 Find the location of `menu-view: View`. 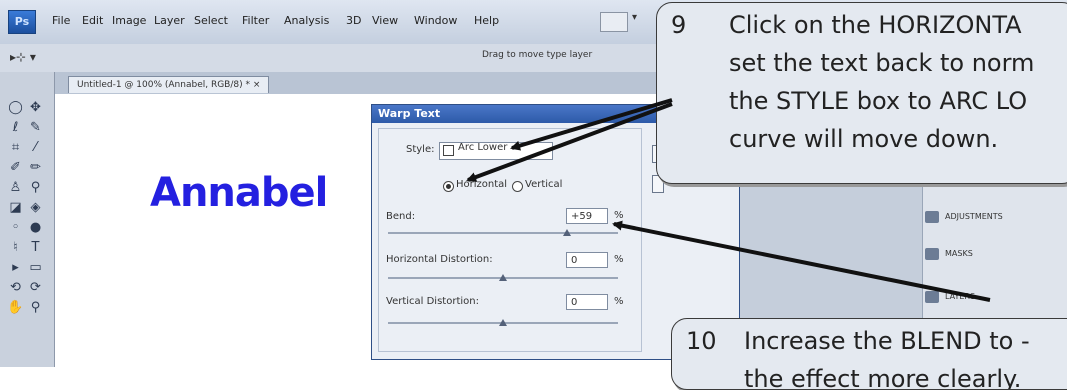

menu-view: View is located at coordinates (385, 20).